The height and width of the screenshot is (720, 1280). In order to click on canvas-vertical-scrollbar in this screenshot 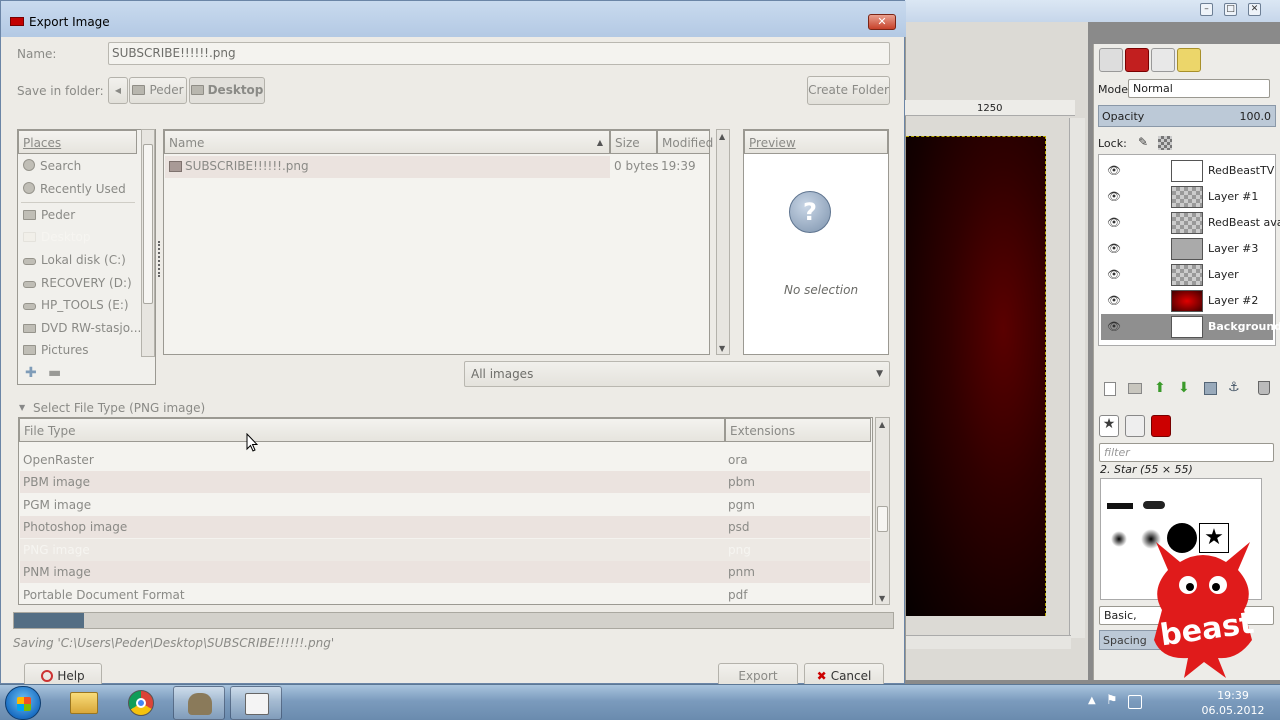, I will do `click(1077, 378)`.